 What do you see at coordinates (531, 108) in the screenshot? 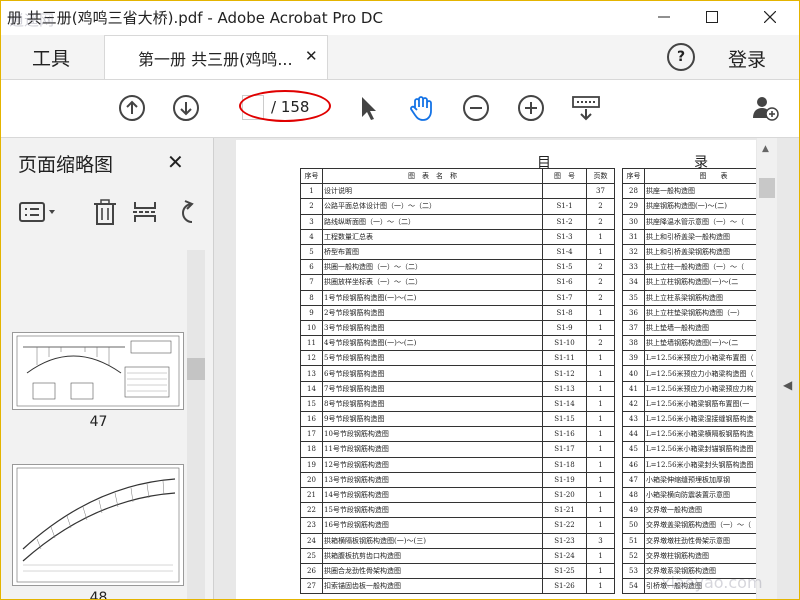
I see `zoom-in-button` at bounding box center [531, 108].